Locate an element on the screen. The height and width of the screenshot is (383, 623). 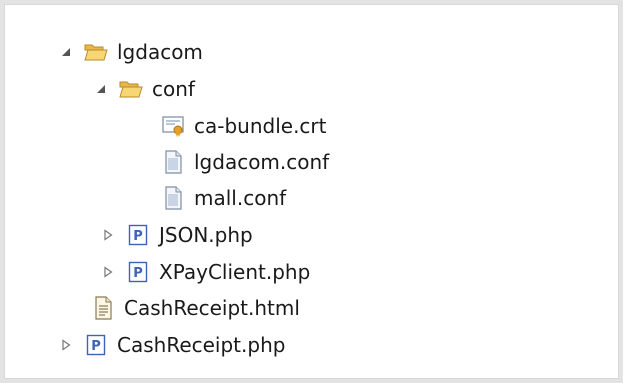
tree-item-cashreceipt-html: CashReceipt.html is located at coordinates (195, 308).